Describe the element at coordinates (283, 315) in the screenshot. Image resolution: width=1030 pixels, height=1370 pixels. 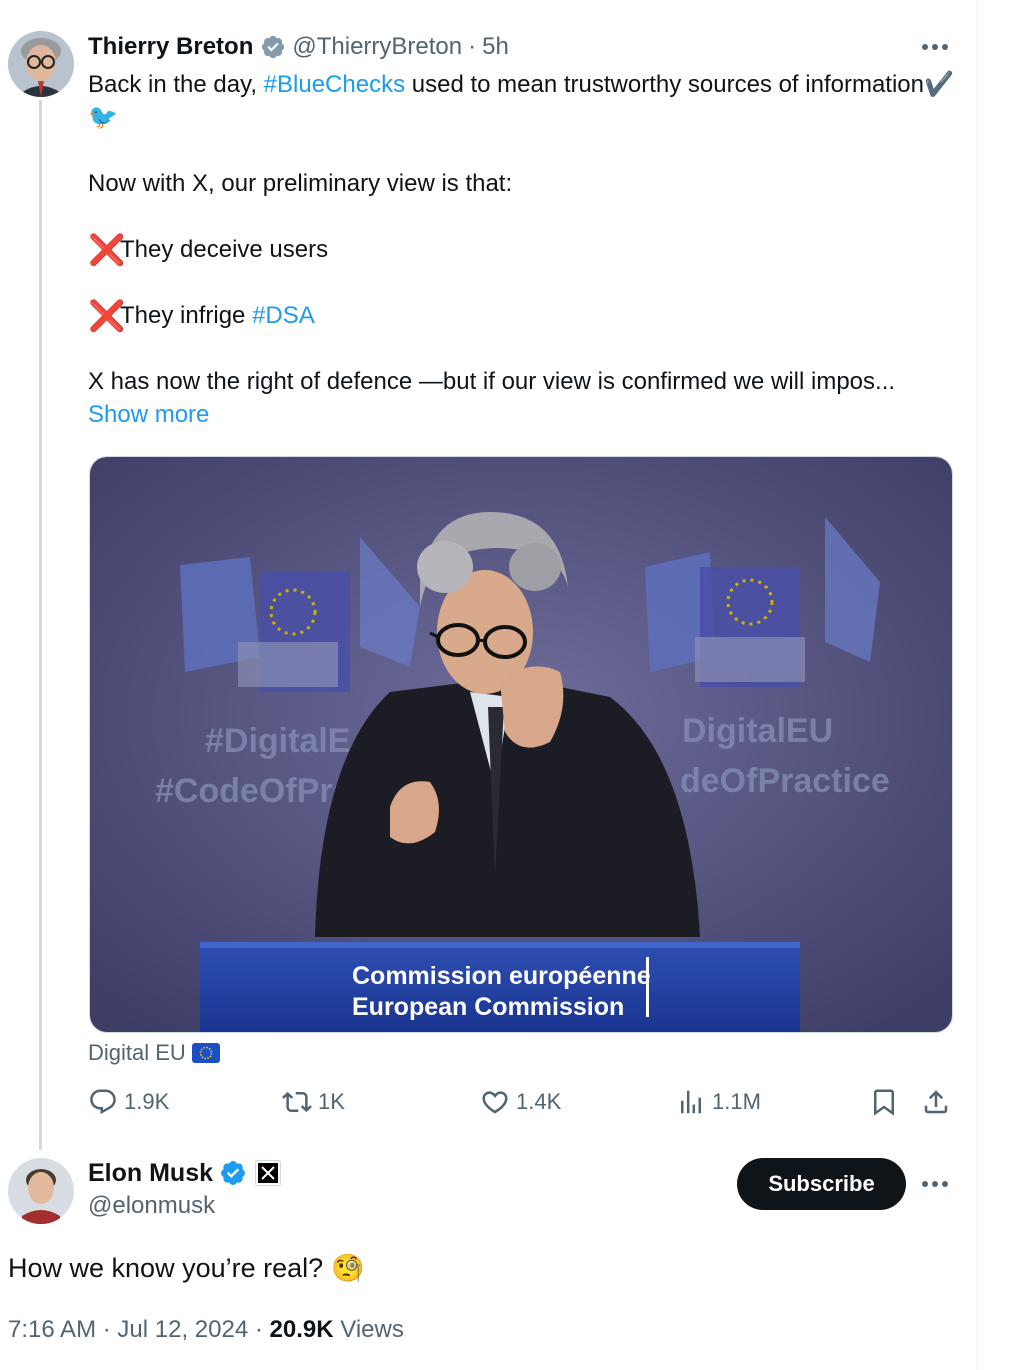
I see `hashtag-dsa: #DSA` at that location.